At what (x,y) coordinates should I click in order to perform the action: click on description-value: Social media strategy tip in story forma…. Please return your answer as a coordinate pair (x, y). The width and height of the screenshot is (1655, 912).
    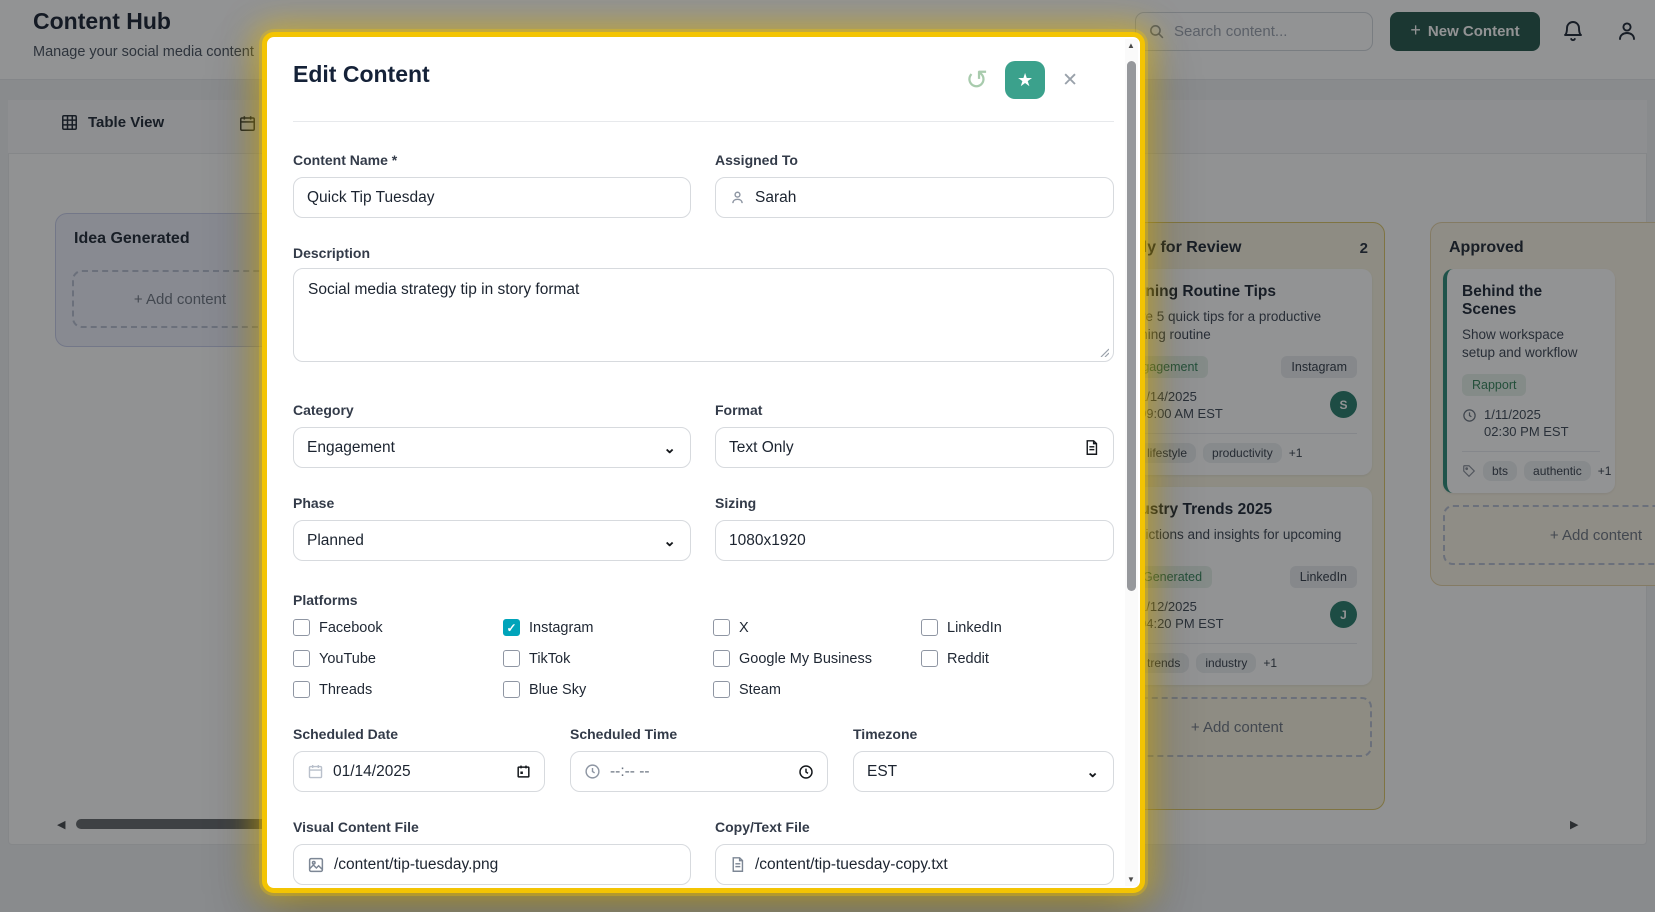
    Looking at the image, I should click on (444, 289).